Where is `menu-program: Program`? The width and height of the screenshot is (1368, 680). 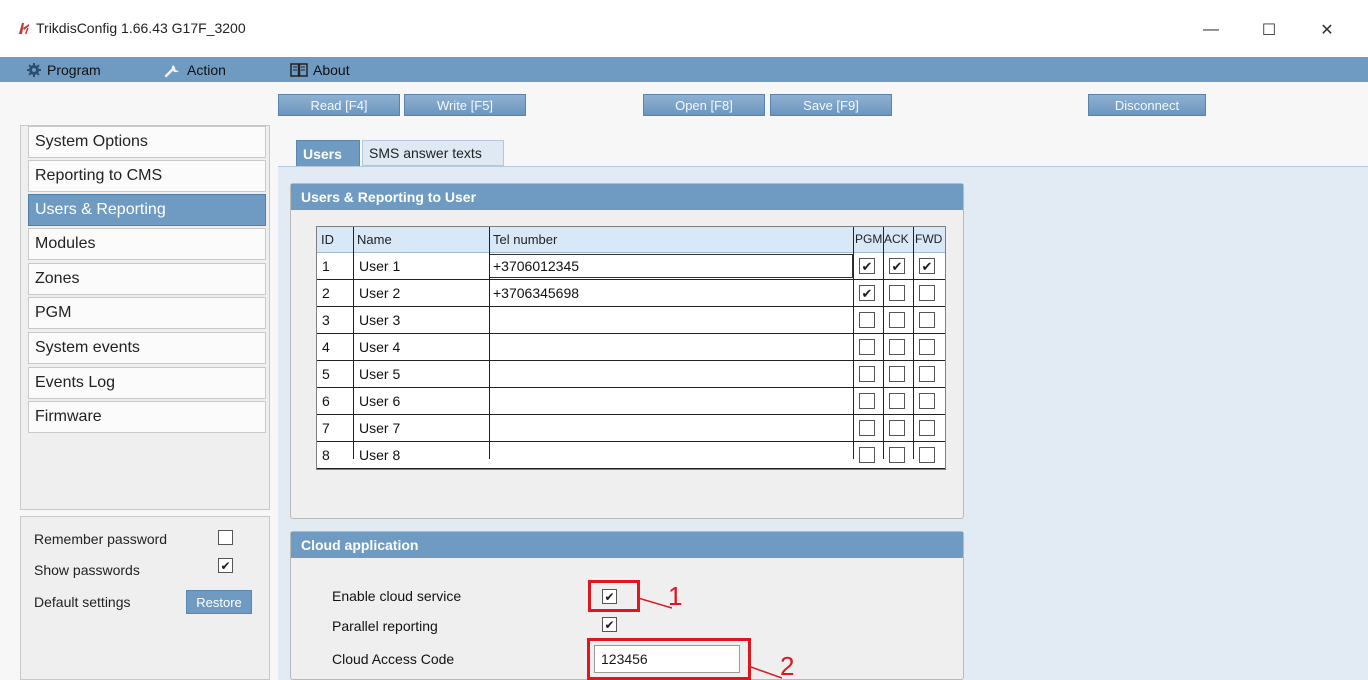
menu-program: Program is located at coordinates (63, 70).